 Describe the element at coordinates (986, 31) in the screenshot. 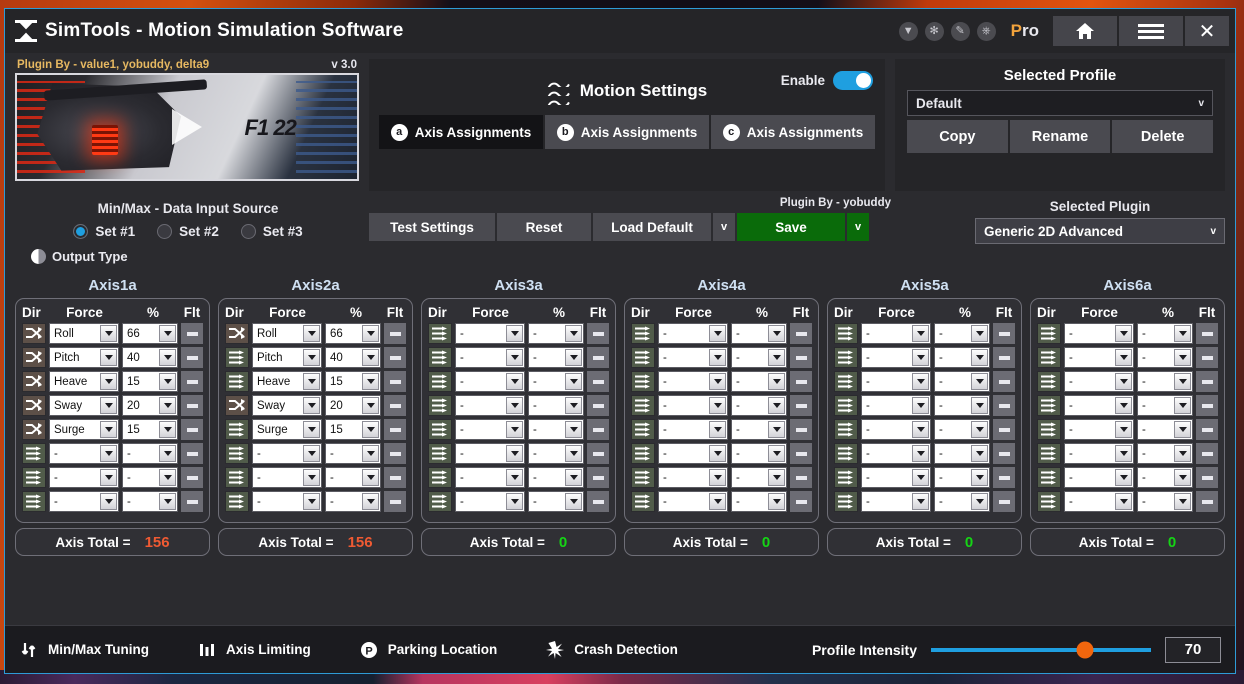

I see `power-icon: ⎈` at that location.